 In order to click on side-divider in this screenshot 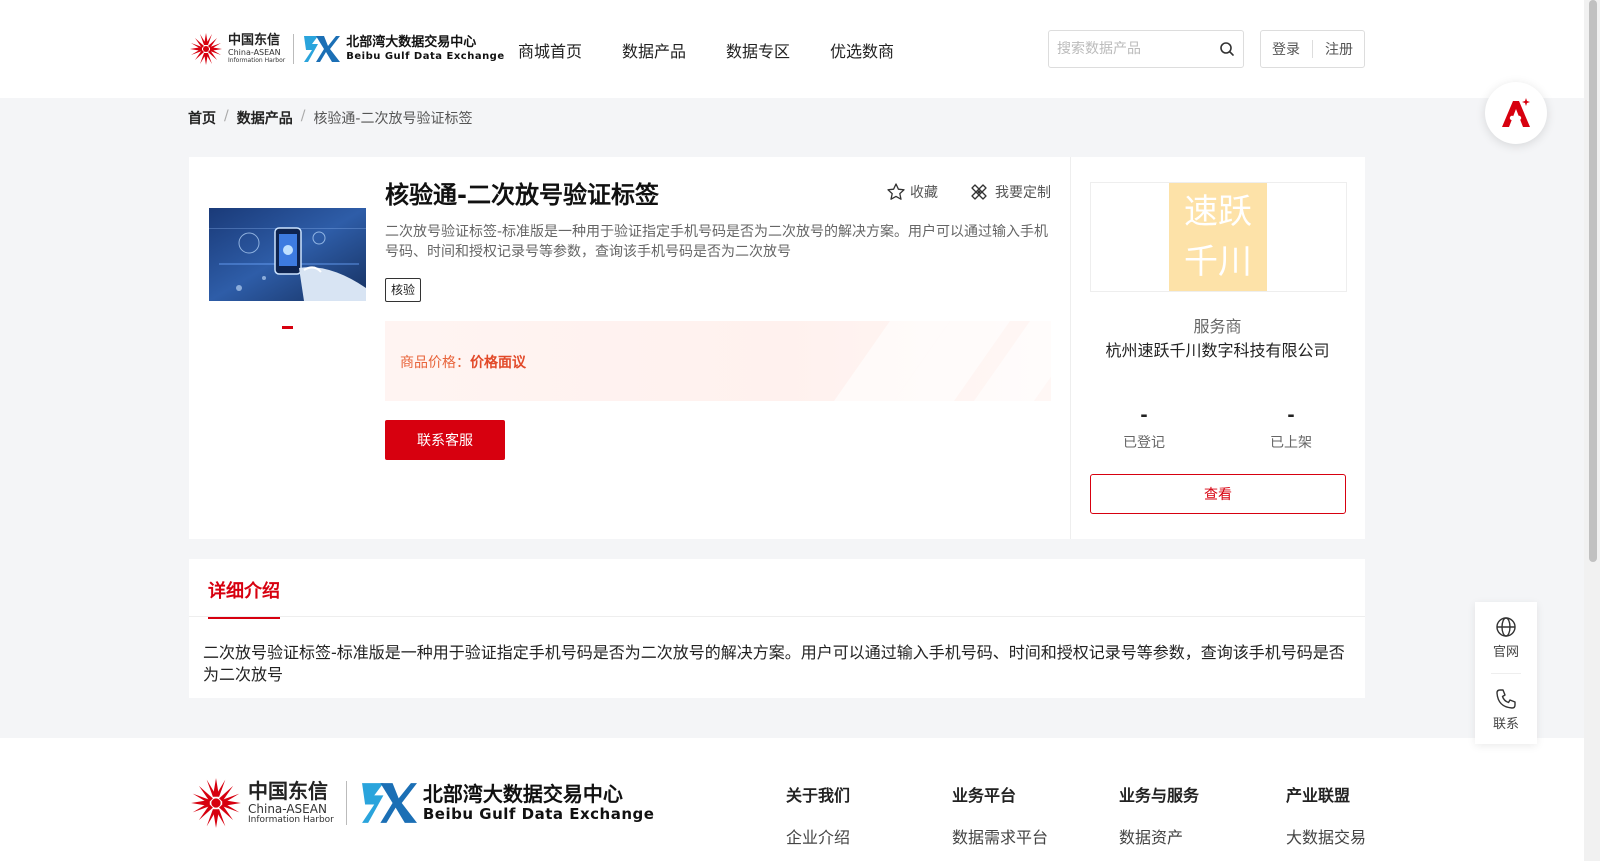, I will do `click(1506, 673)`.